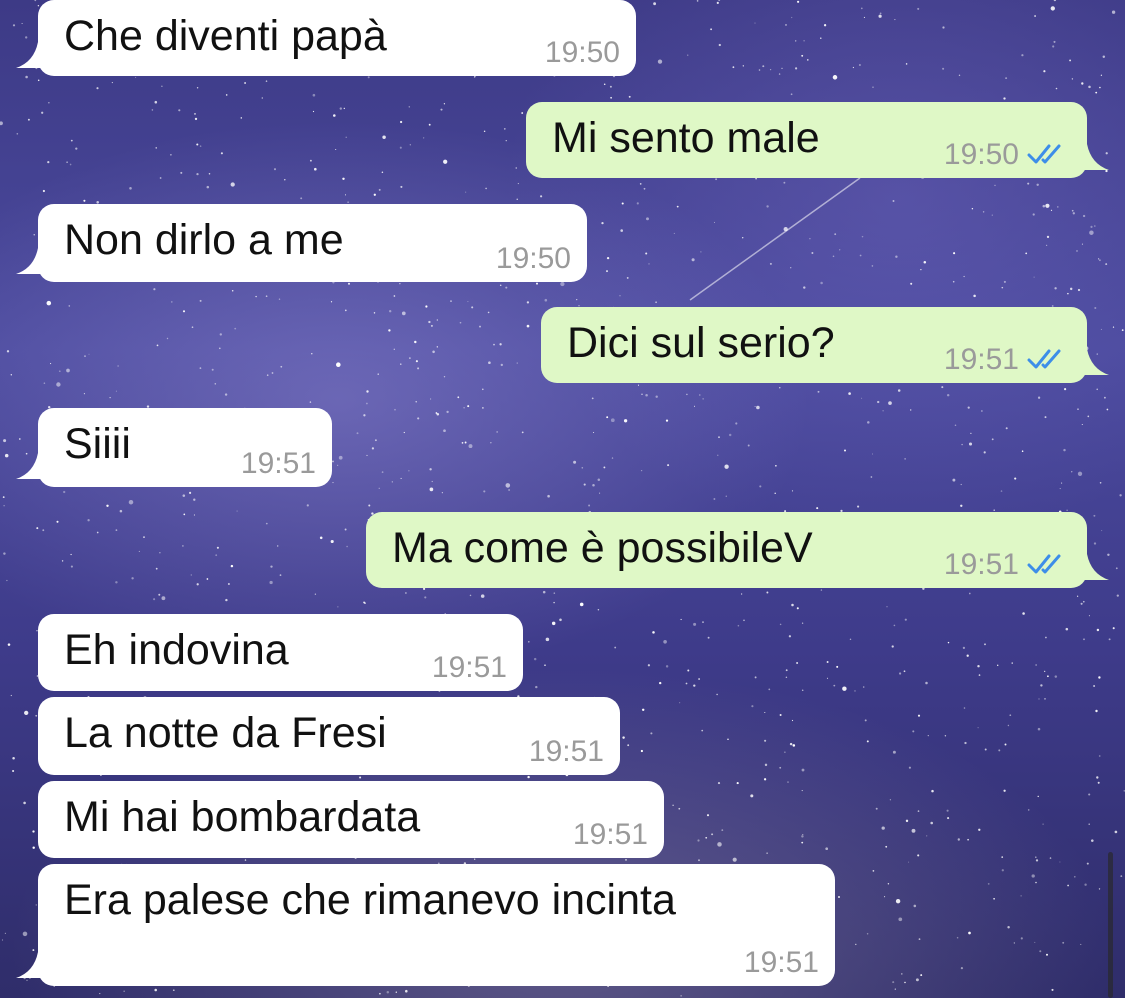  Describe the element at coordinates (686, 138) in the screenshot. I see `message-text: Mi sento male` at that location.